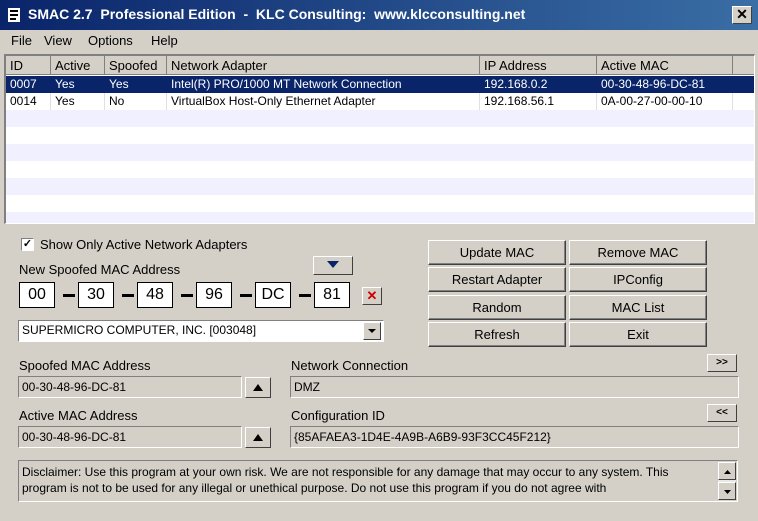 The image size is (758, 521). What do you see at coordinates (638, 334) in the screenshot?
I see `exit-button: Exit` at bounding box center [638, 334].